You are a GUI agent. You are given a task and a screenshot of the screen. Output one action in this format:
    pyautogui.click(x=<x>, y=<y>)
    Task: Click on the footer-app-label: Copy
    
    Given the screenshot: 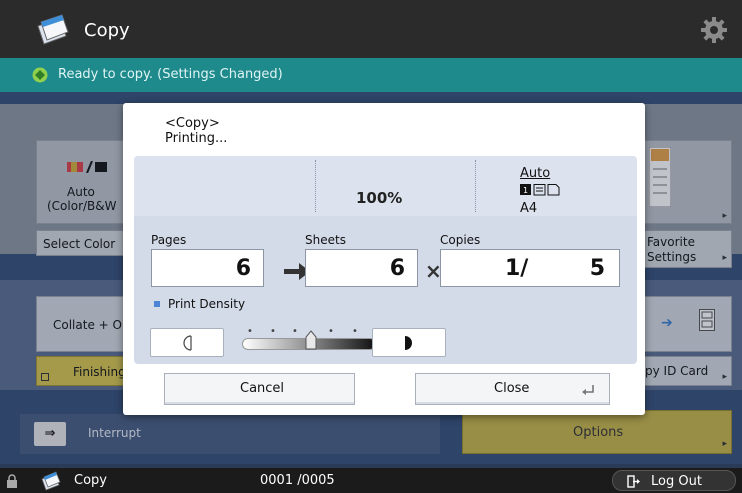 What is the action you would take?
    pyautogui.click(x=90, y=480)
    